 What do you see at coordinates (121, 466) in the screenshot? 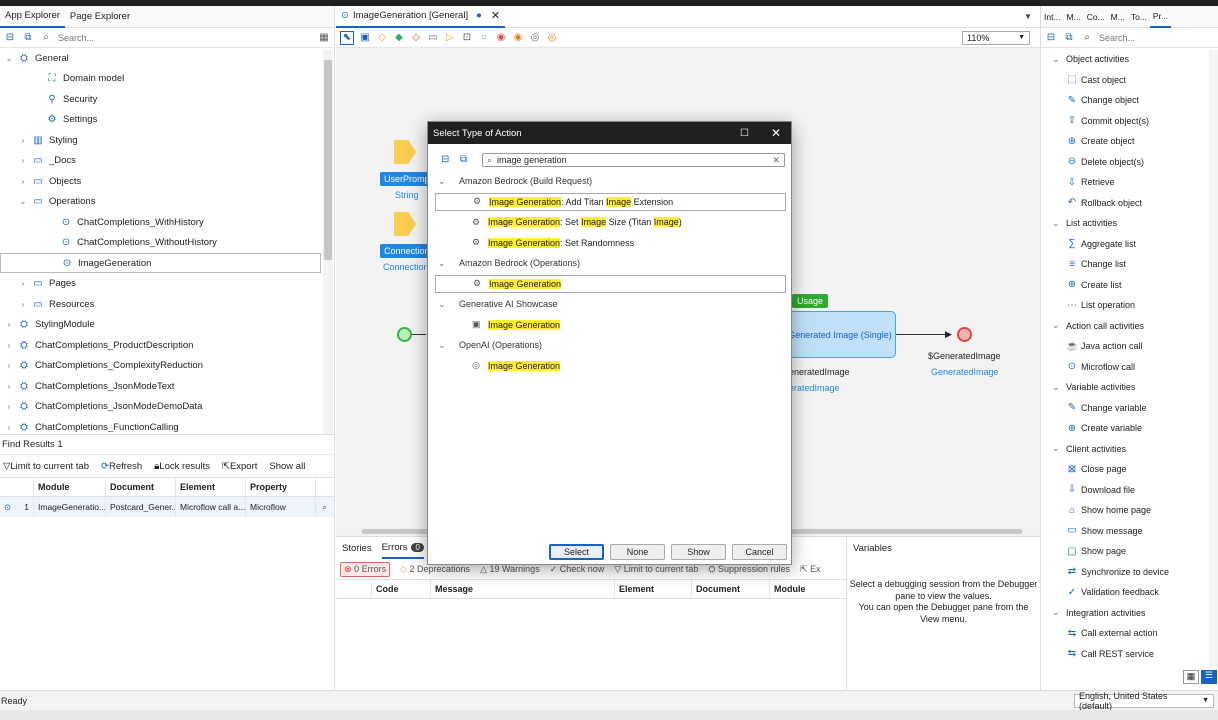
I see `refresh-button: ⟳Refresh` at bounding box center [121, 466].